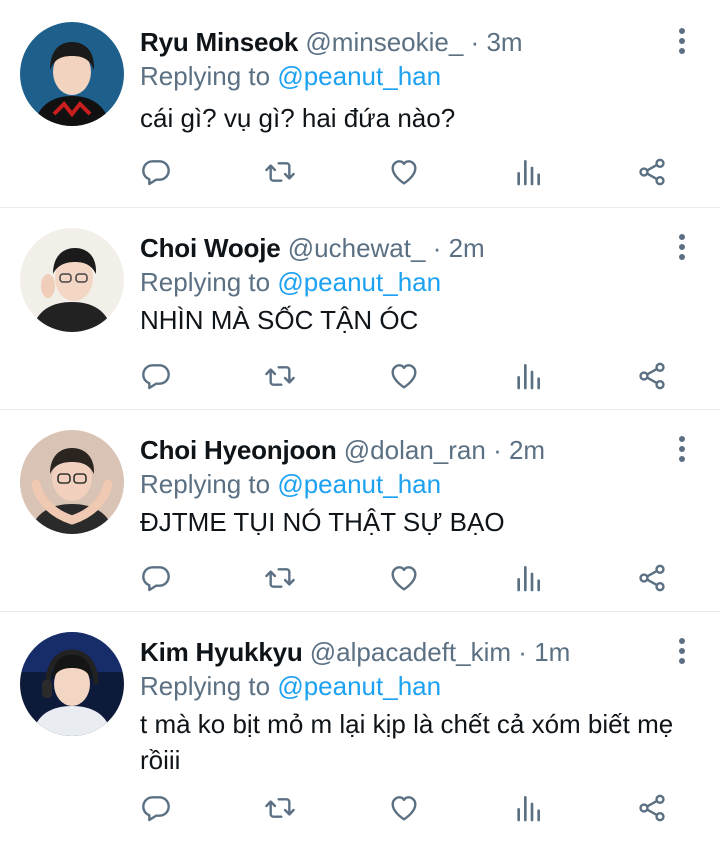 The width and height of the screenshot is (720, 842). I want to click on timestamp: 1m, so click(552, 652).